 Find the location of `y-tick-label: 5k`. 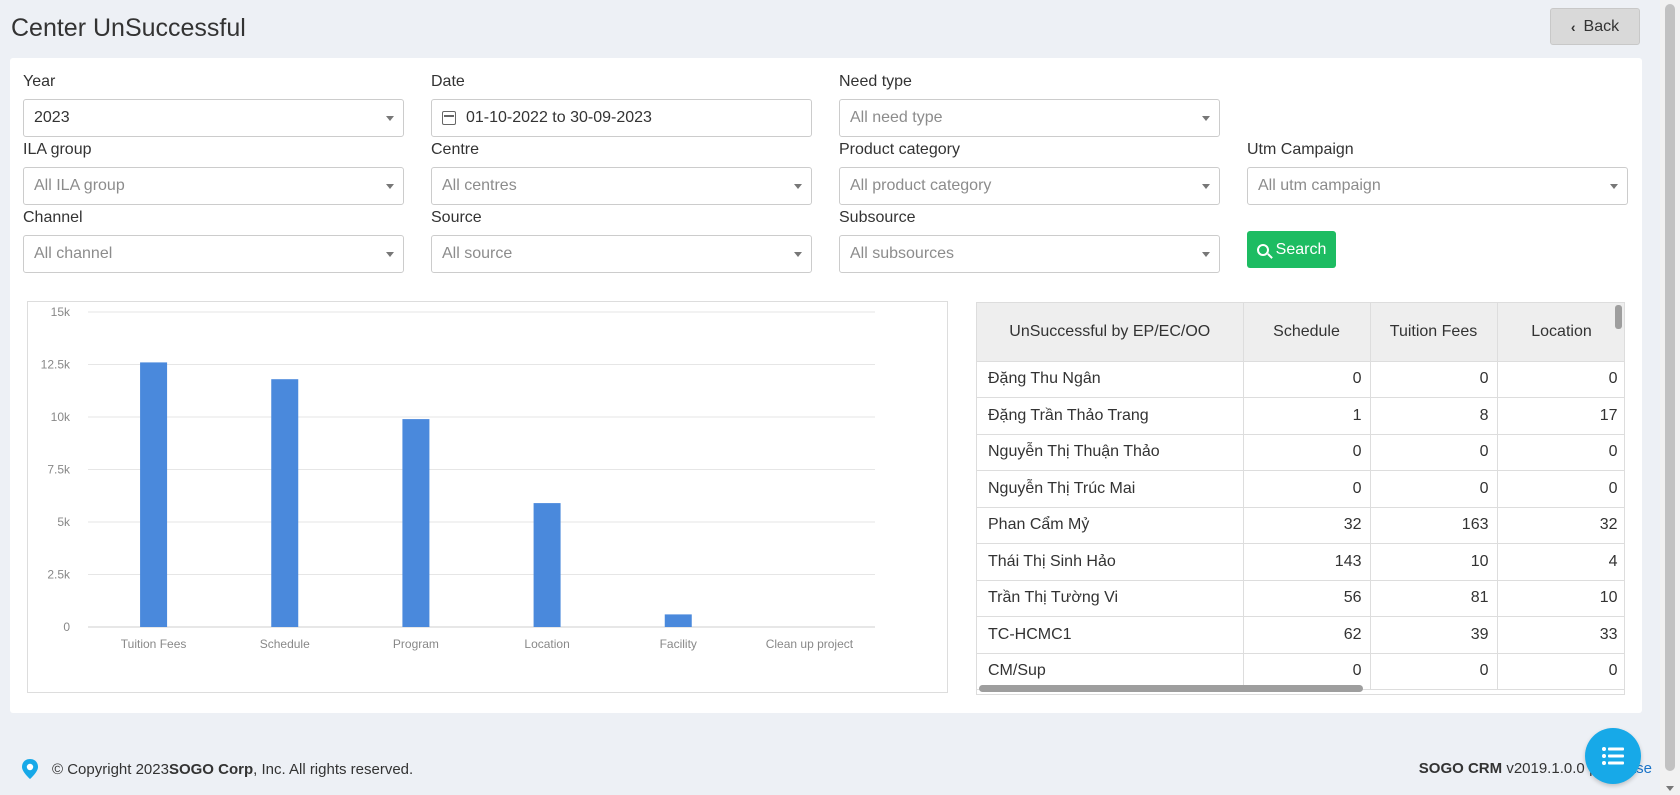

y-tick-label: 5k is located at coordinates (64, 522).